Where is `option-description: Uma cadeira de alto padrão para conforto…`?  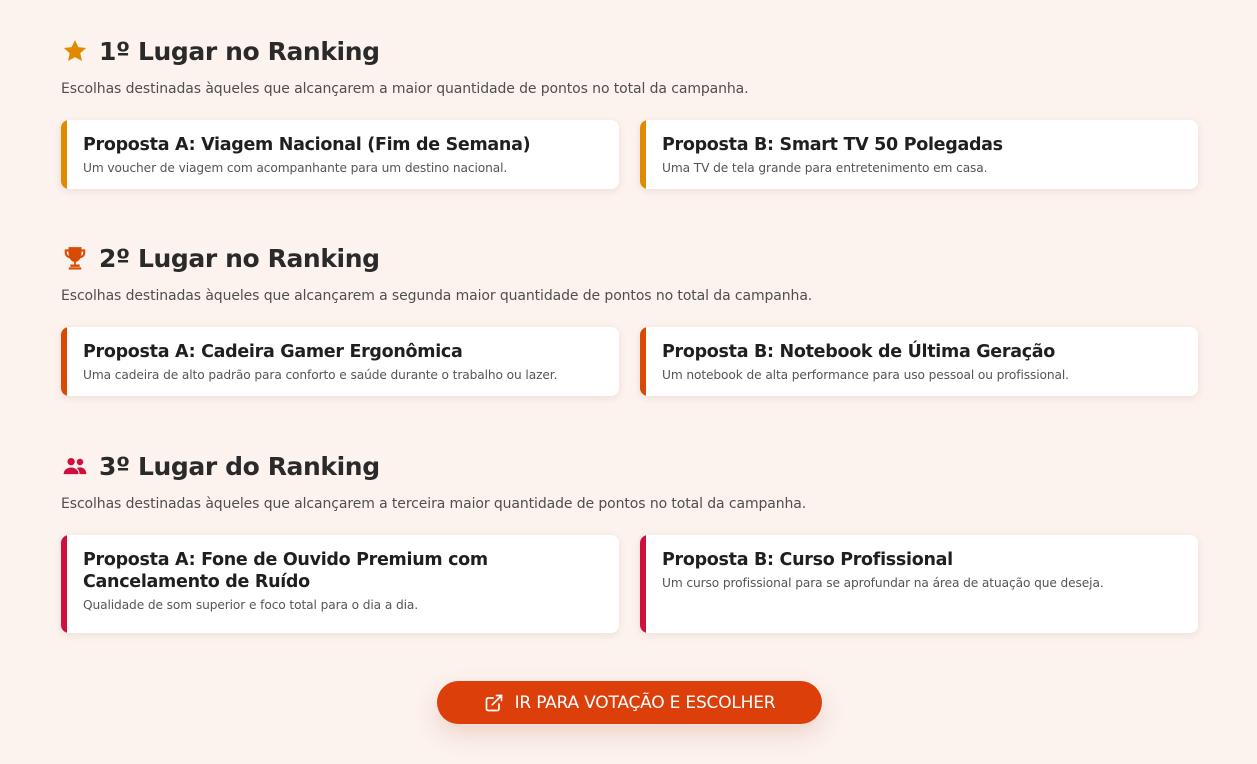 option-description: Uma cadeira de alto padrão para conforto… is located at coordinates (320, 375).